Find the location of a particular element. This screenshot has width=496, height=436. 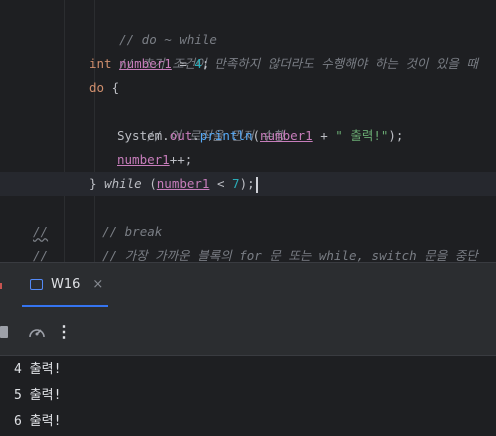

console-line: 6 출력! is located at coordinates (38, 421).